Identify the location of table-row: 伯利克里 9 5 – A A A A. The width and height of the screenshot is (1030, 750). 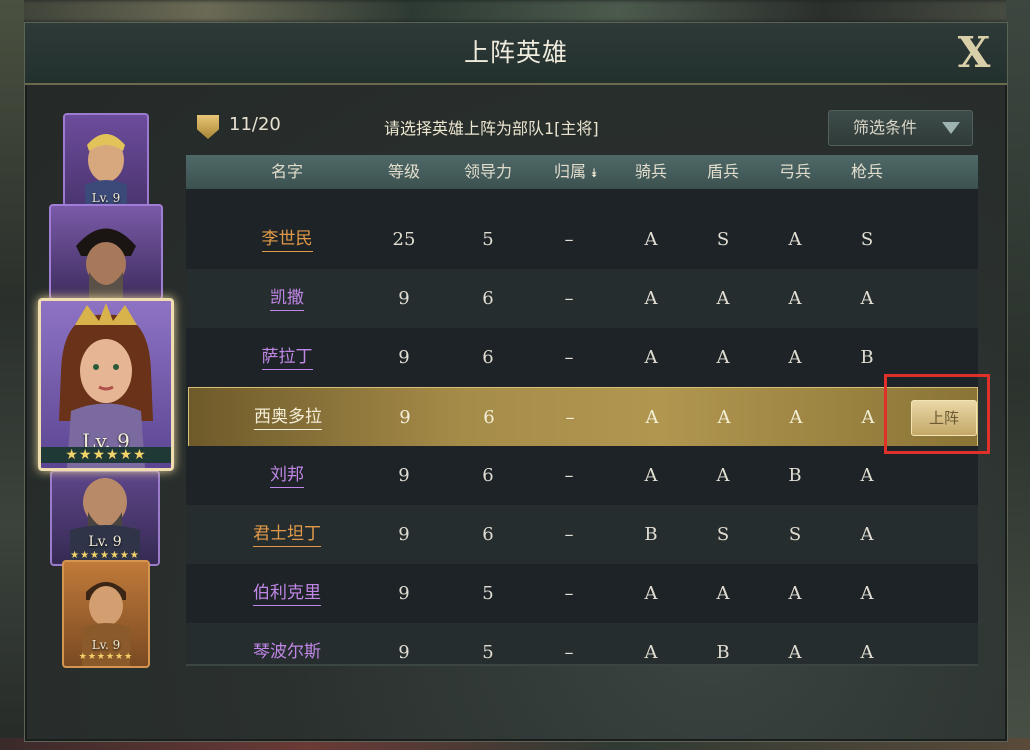
(582, 593).